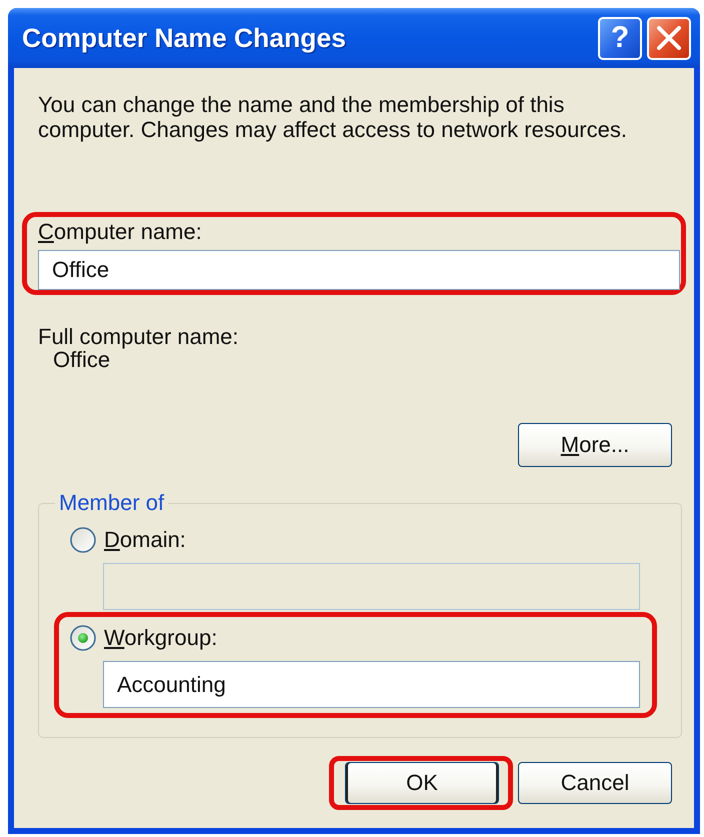 The height and width of the screenshot is (837, 704). I want to click on help-button: ?, so click(620, 38).